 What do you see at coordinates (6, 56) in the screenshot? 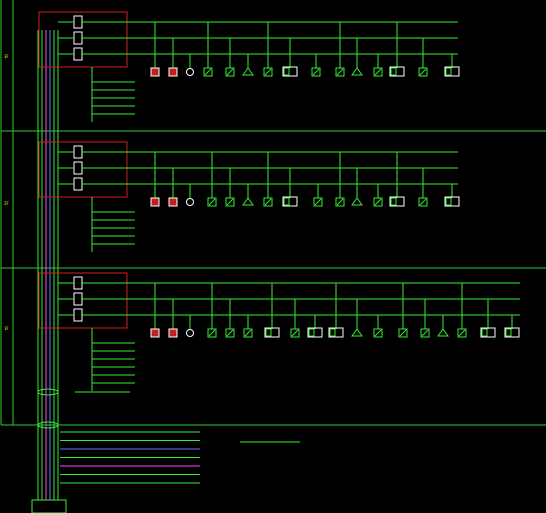
I see `floor-side-label: 3F` at bounding box center [6, 56].